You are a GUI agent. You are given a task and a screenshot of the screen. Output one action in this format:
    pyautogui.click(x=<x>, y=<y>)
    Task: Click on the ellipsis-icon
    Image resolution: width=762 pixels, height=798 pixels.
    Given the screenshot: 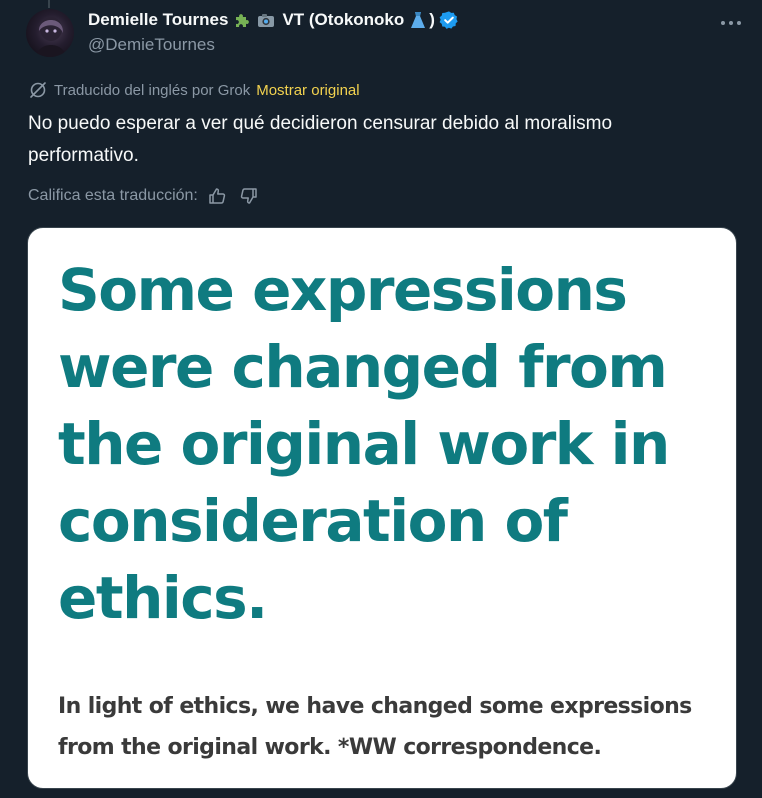 What is the action you would take?
    pyautogui.click(x=731, y=23)
    